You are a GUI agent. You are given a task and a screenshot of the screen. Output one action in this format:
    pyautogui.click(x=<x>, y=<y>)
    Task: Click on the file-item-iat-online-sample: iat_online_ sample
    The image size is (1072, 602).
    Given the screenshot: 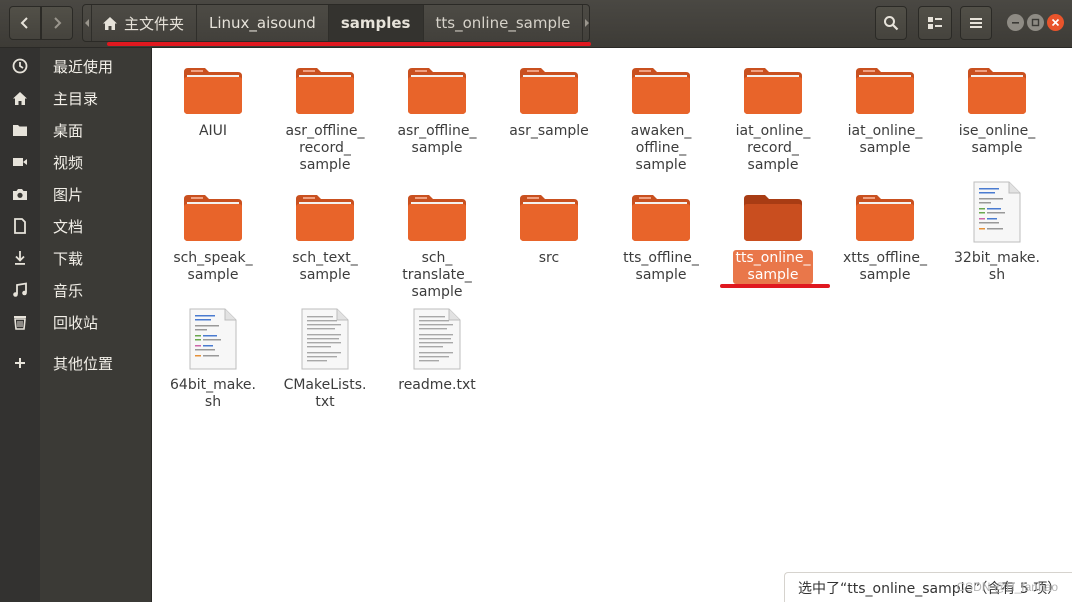 What is the action you would take?
    pyautogui.click(x=885, y=110)
    